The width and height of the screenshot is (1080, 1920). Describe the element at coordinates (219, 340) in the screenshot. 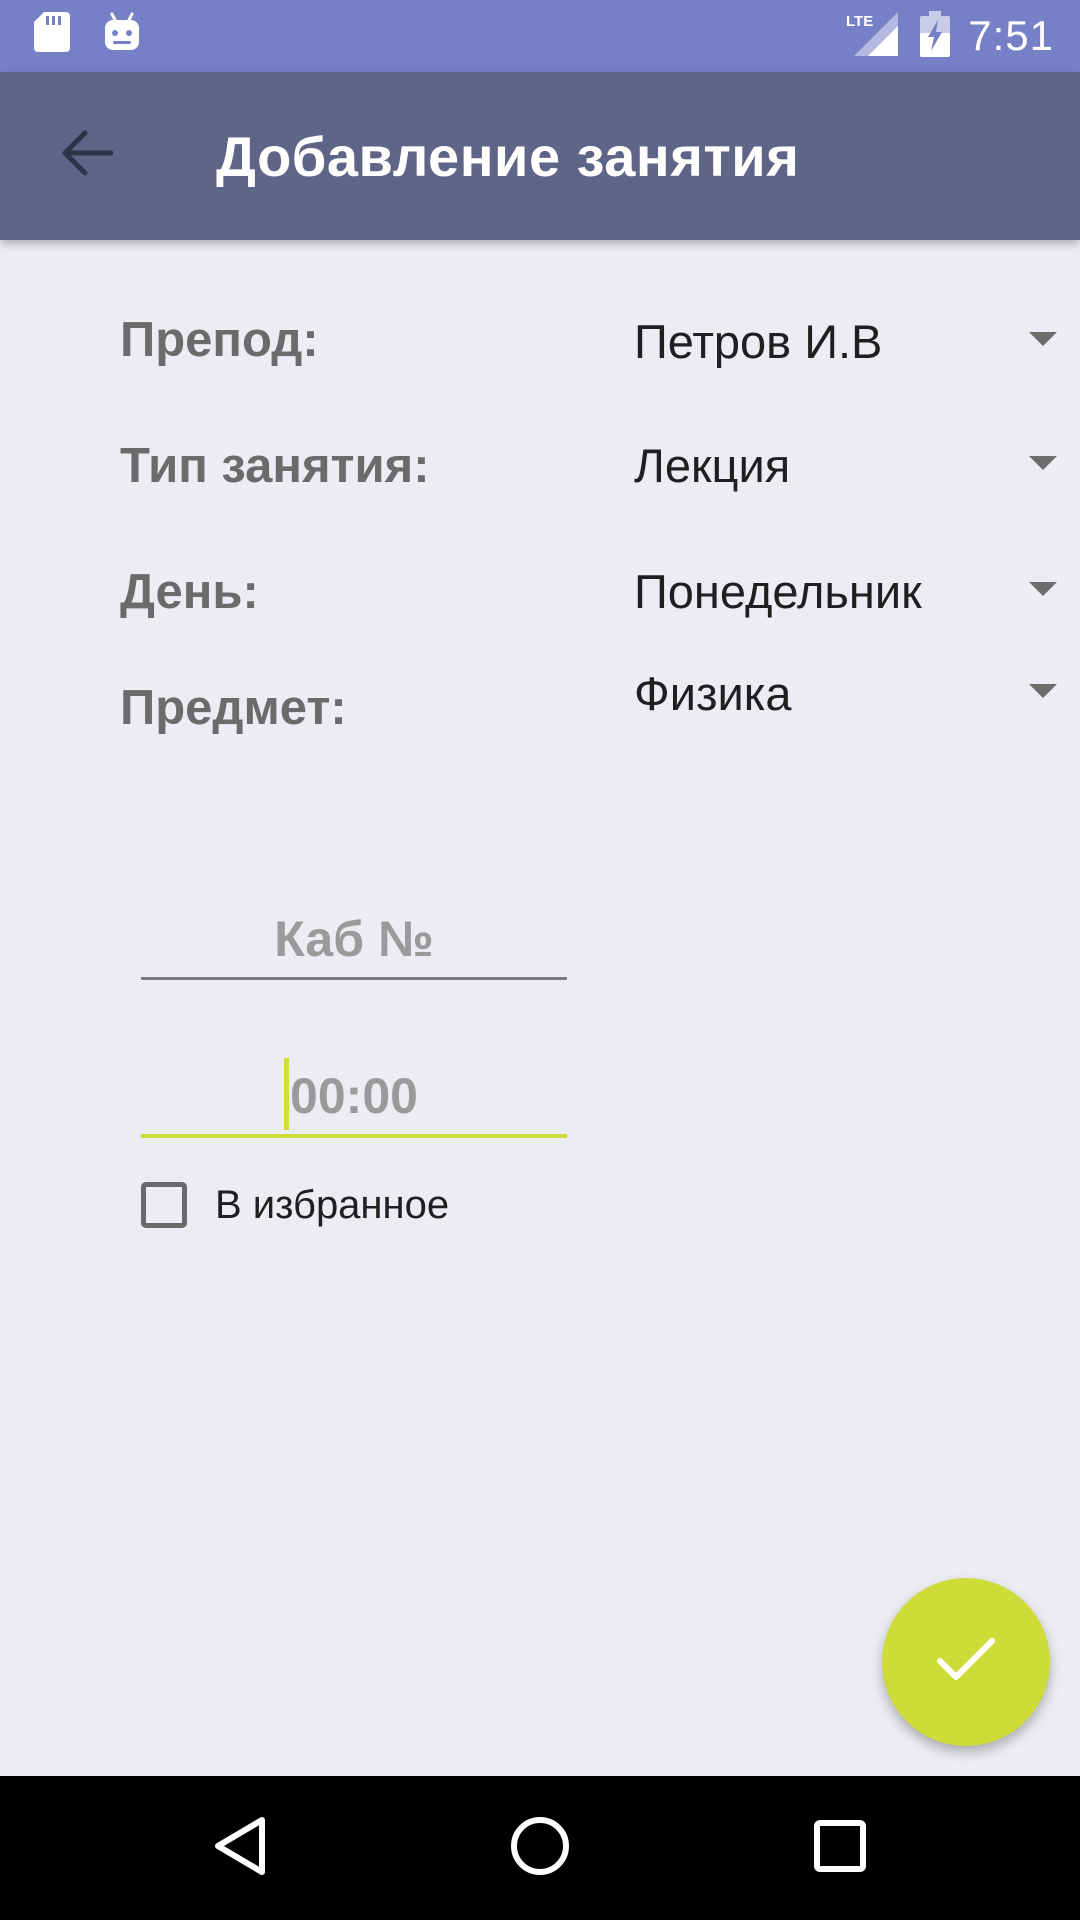

I see `teacher-label: Препод:` at that location.